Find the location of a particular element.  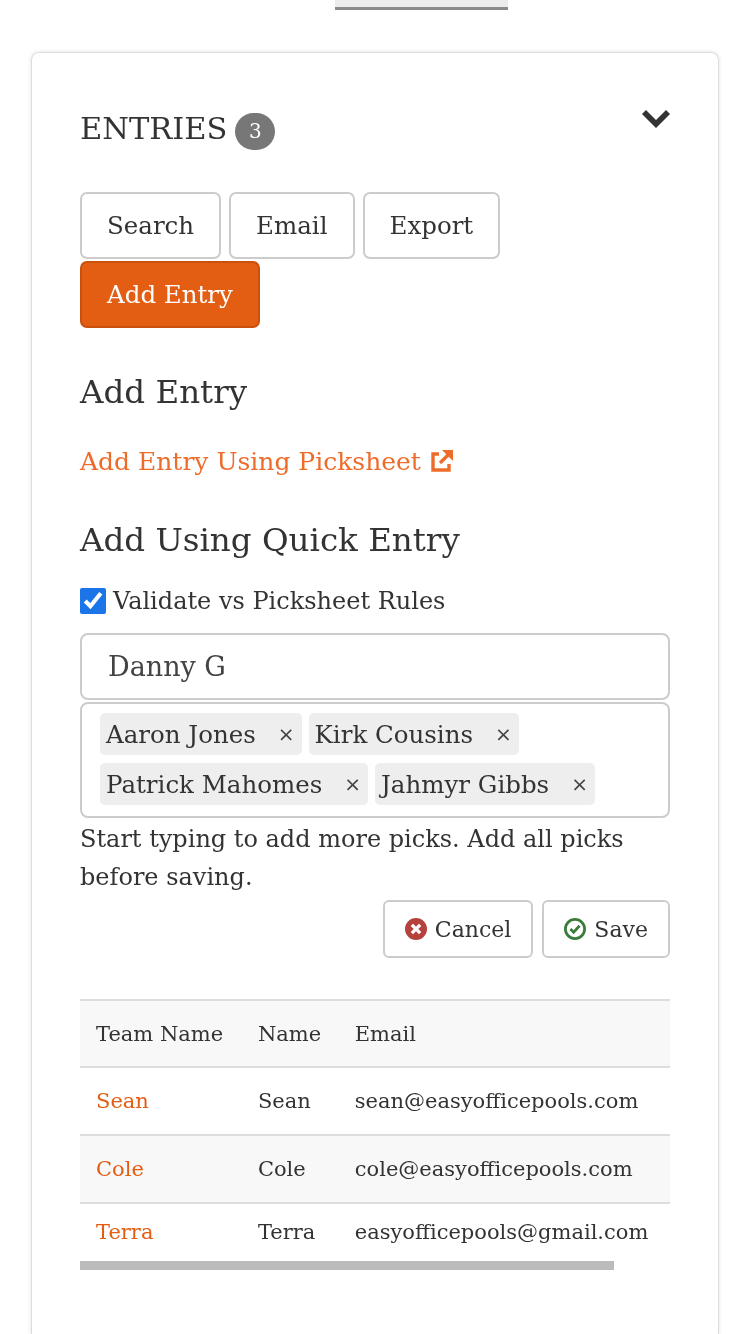

pick-name: Kirk Cousins is located at coordinates (394, 734).